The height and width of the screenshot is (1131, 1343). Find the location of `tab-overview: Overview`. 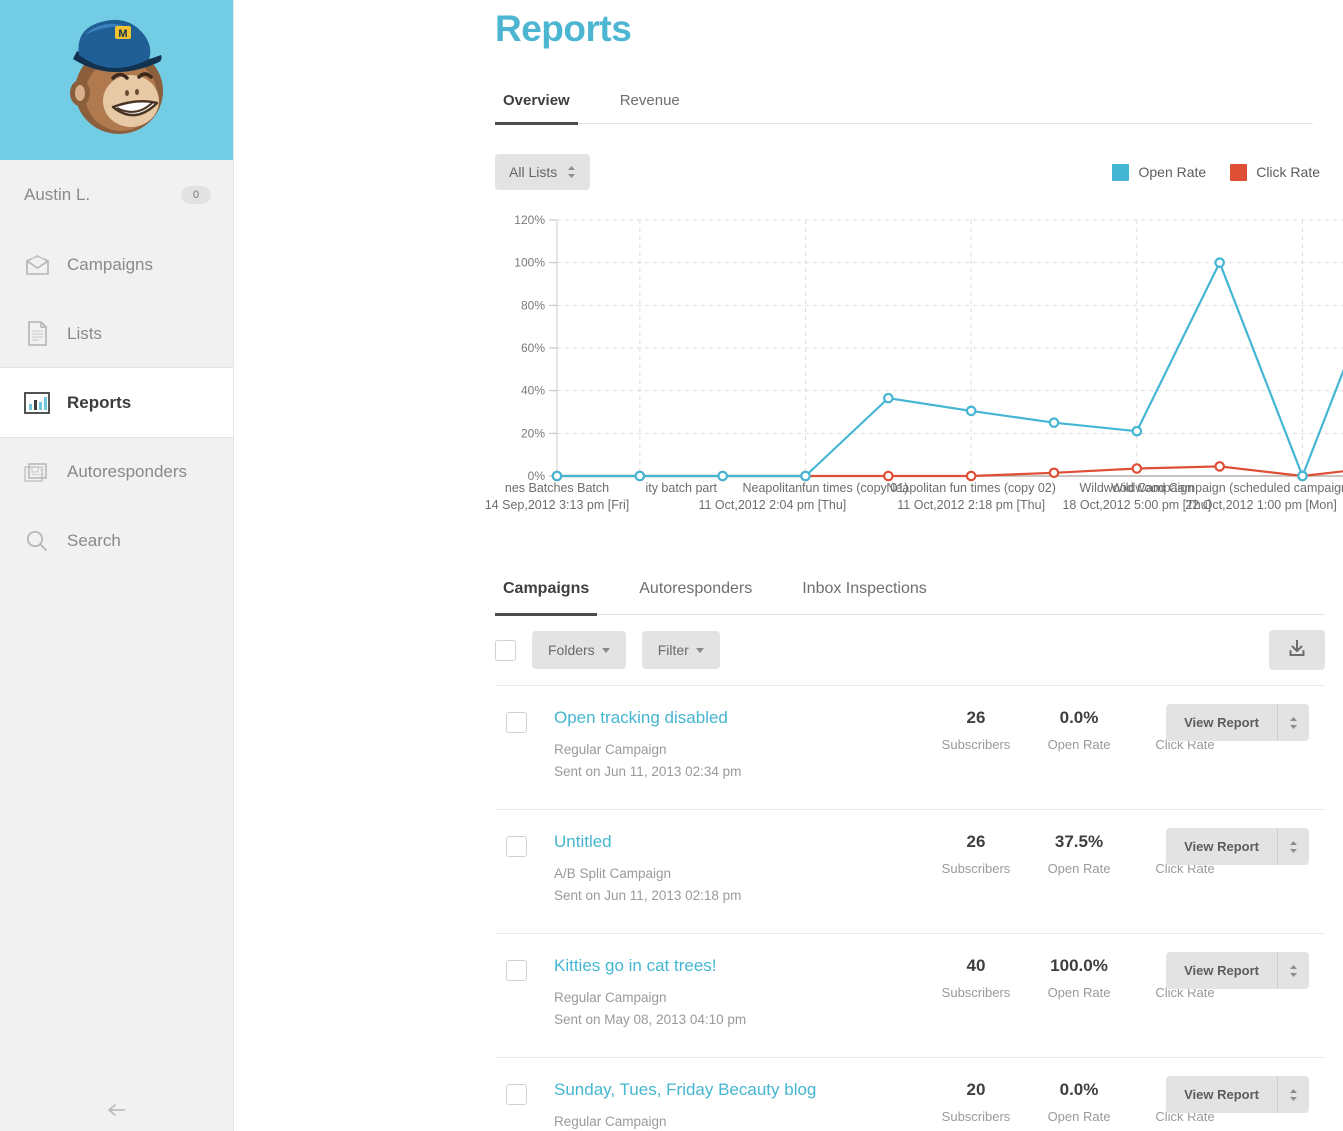

tab-overview: Overview is located at coordinates (536, 108).